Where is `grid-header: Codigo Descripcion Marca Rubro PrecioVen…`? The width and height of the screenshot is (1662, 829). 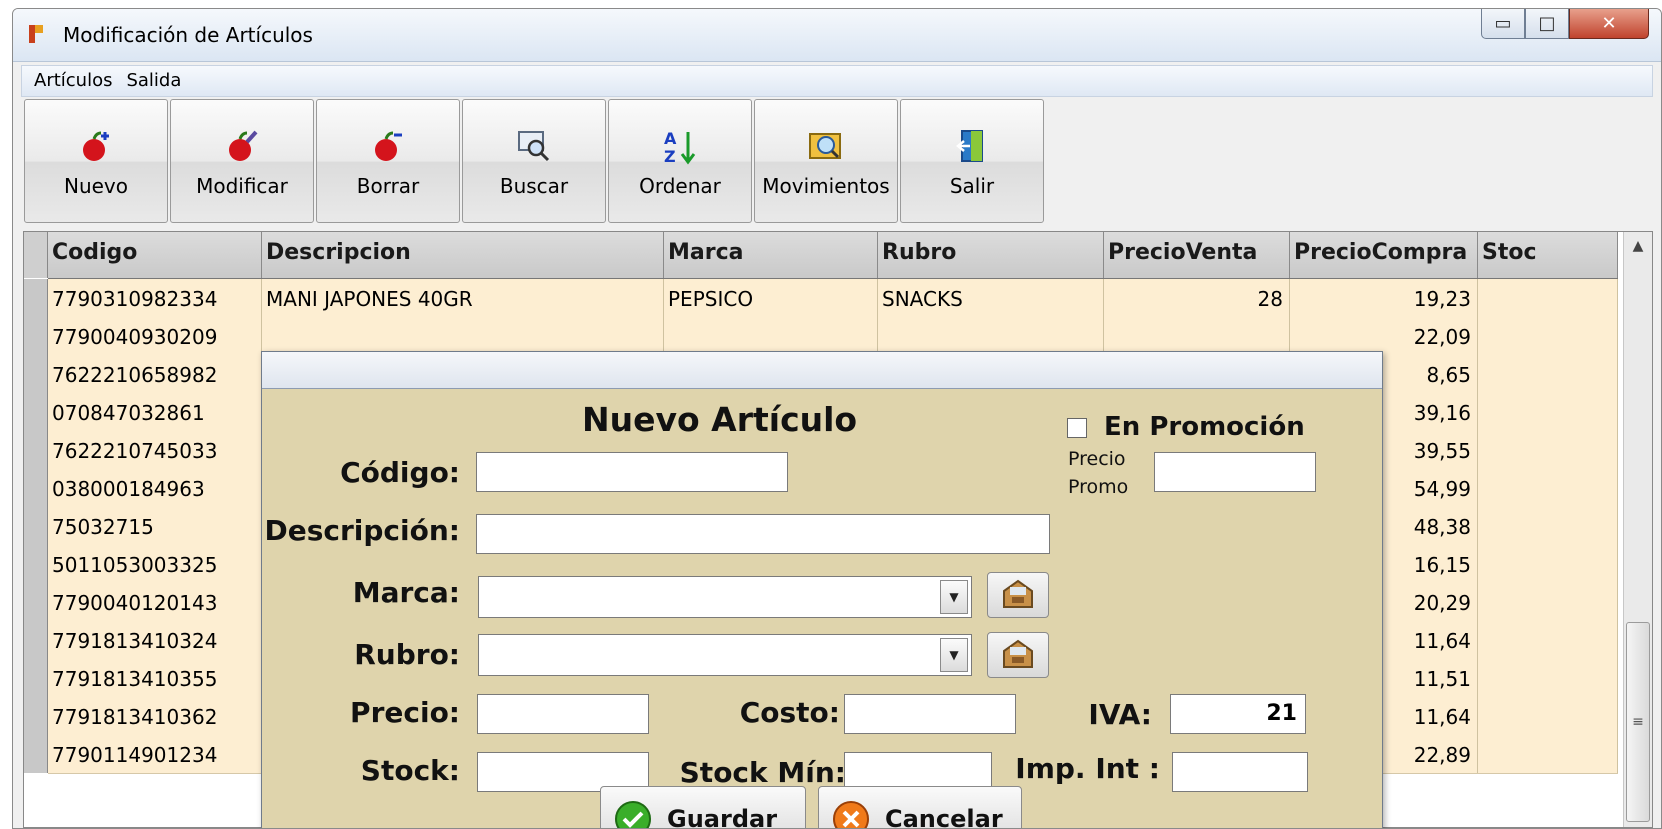
grid-header: Codigo Descripcion Marca Rubro PrecioVen… is located at coordinates (833, 255).